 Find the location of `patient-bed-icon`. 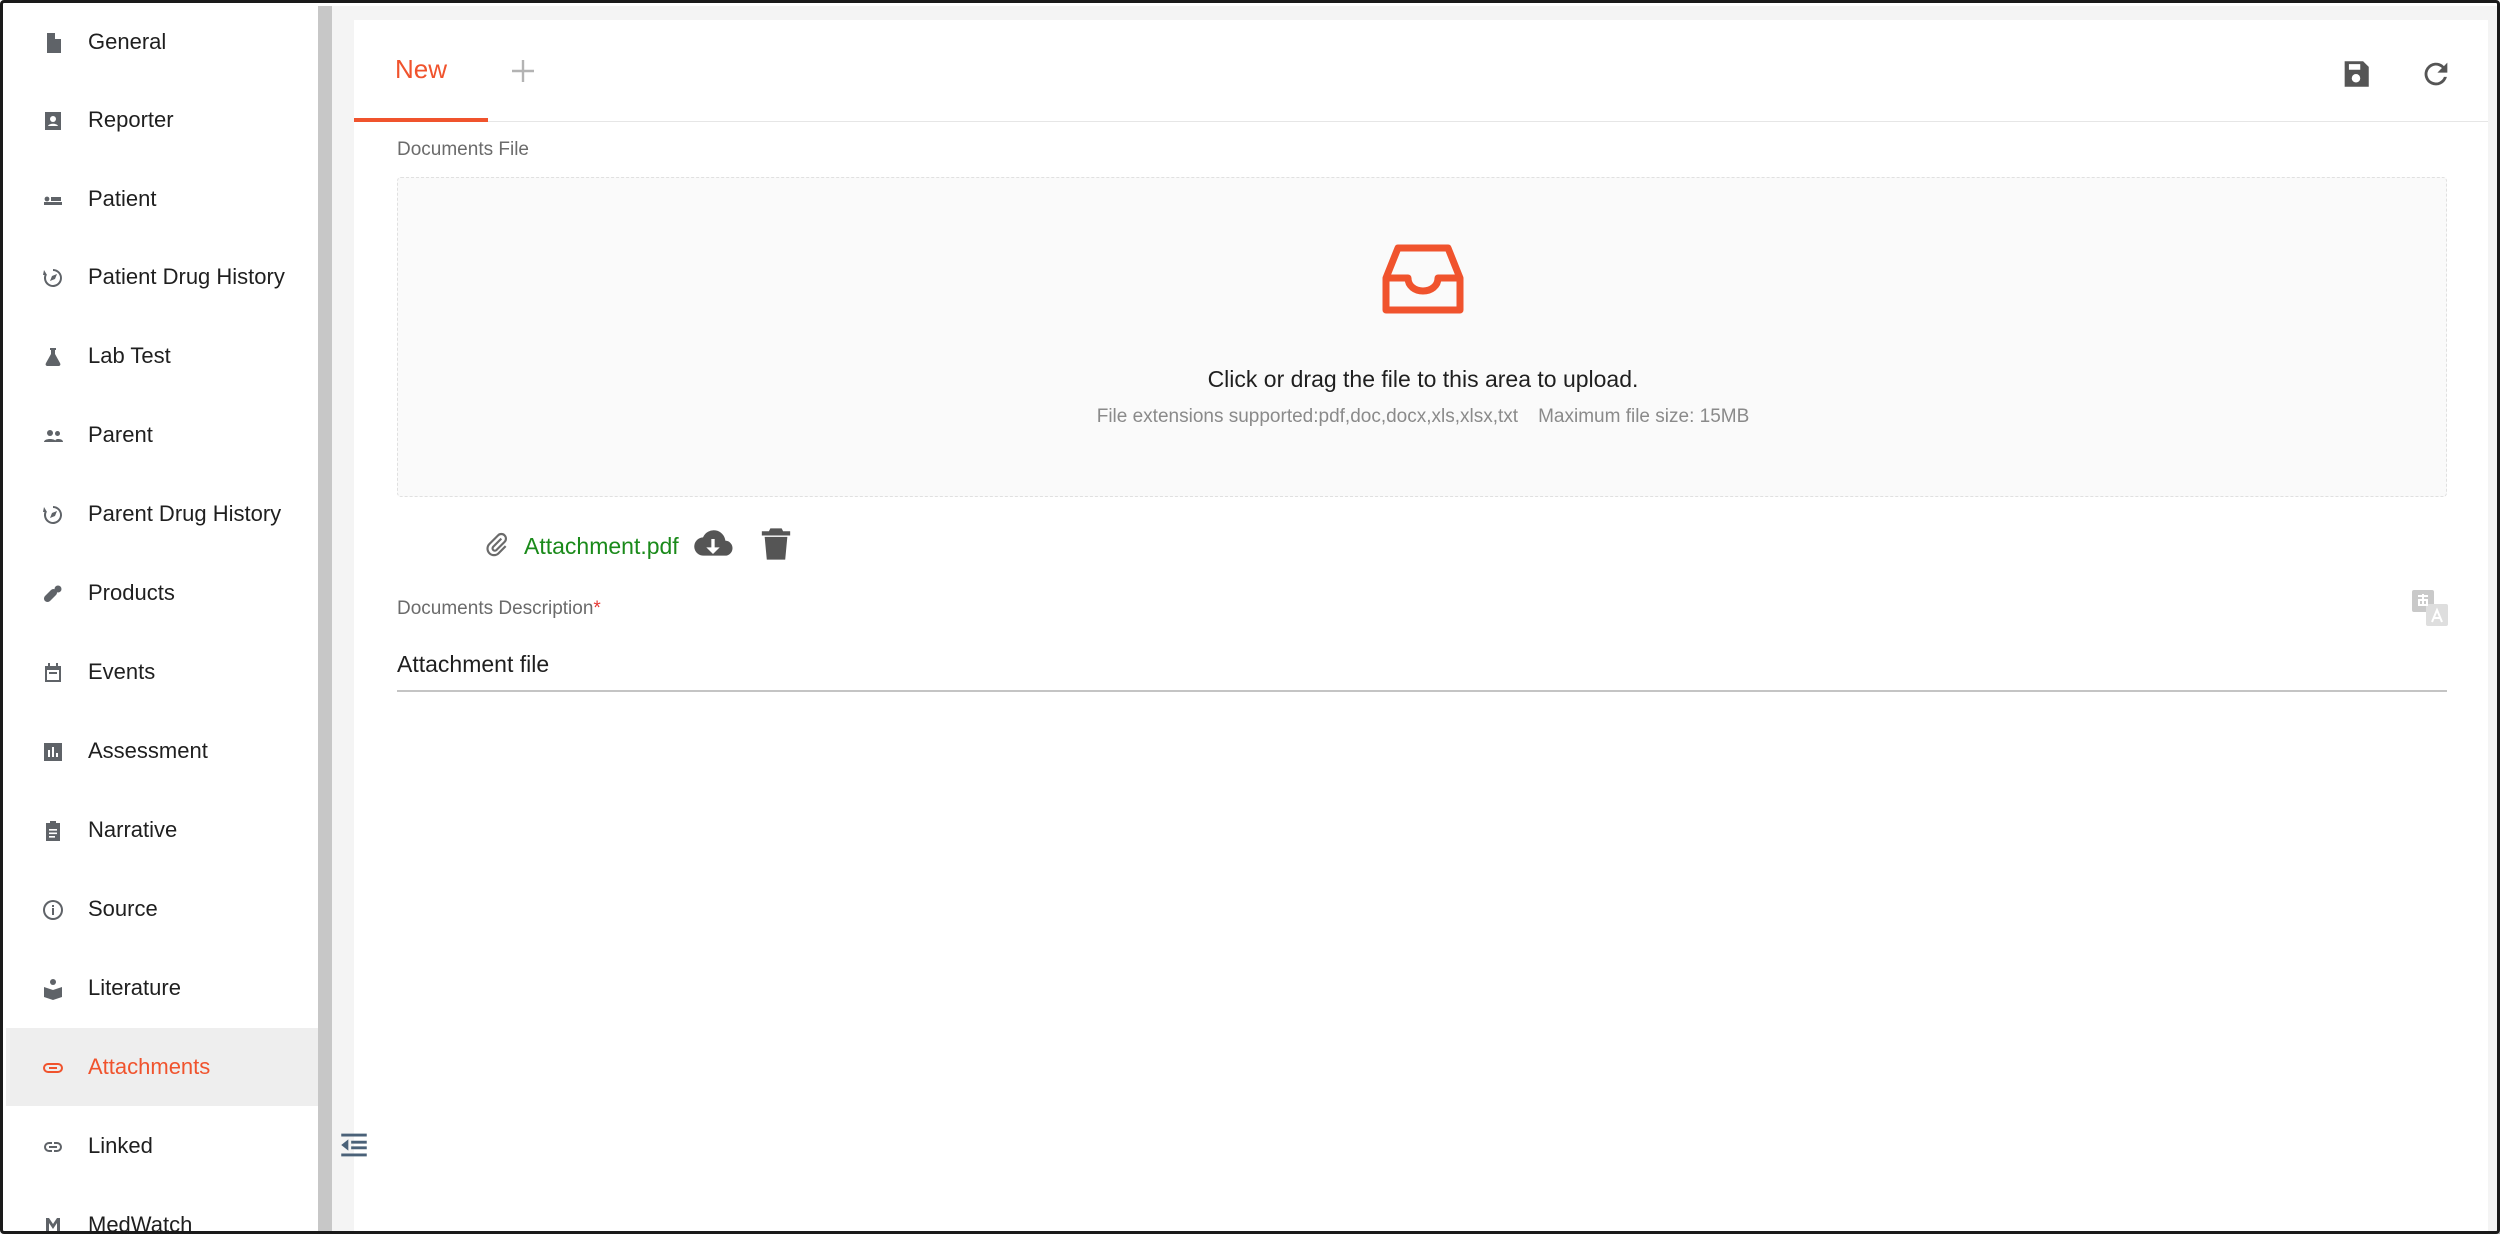

patient-bed-icon is located at coordinates (53, 200).